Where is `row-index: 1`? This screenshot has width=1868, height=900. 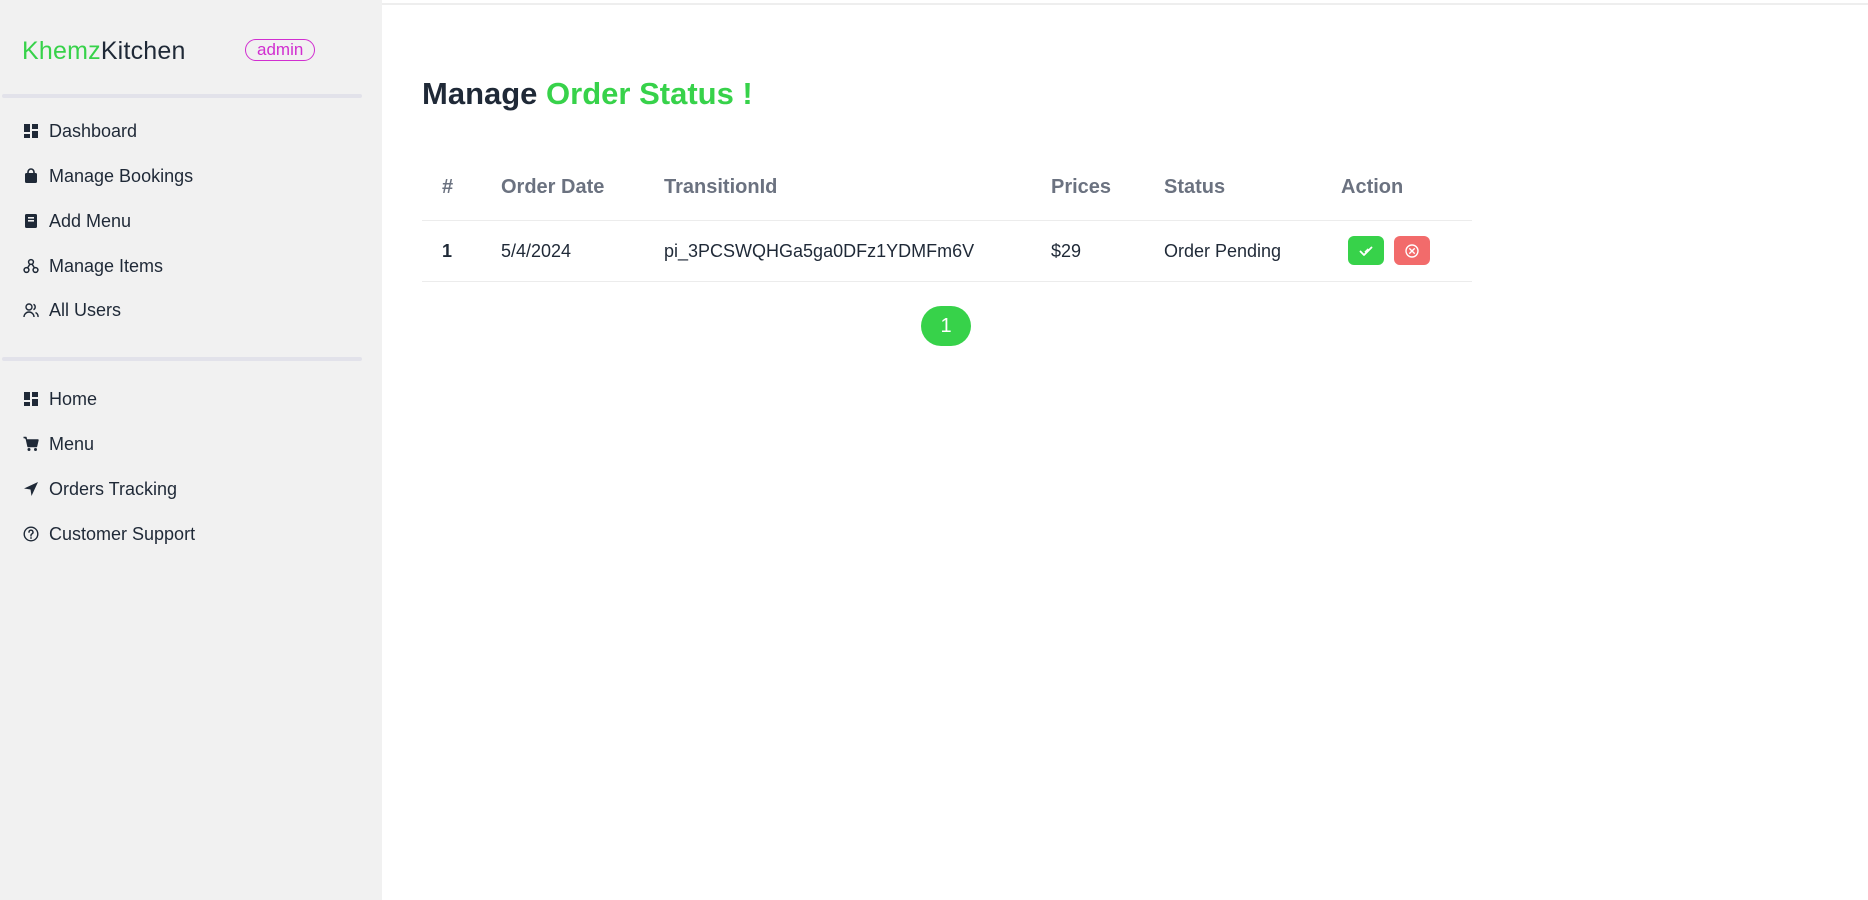
row-index: 1 is located at coordinates (447, 250).